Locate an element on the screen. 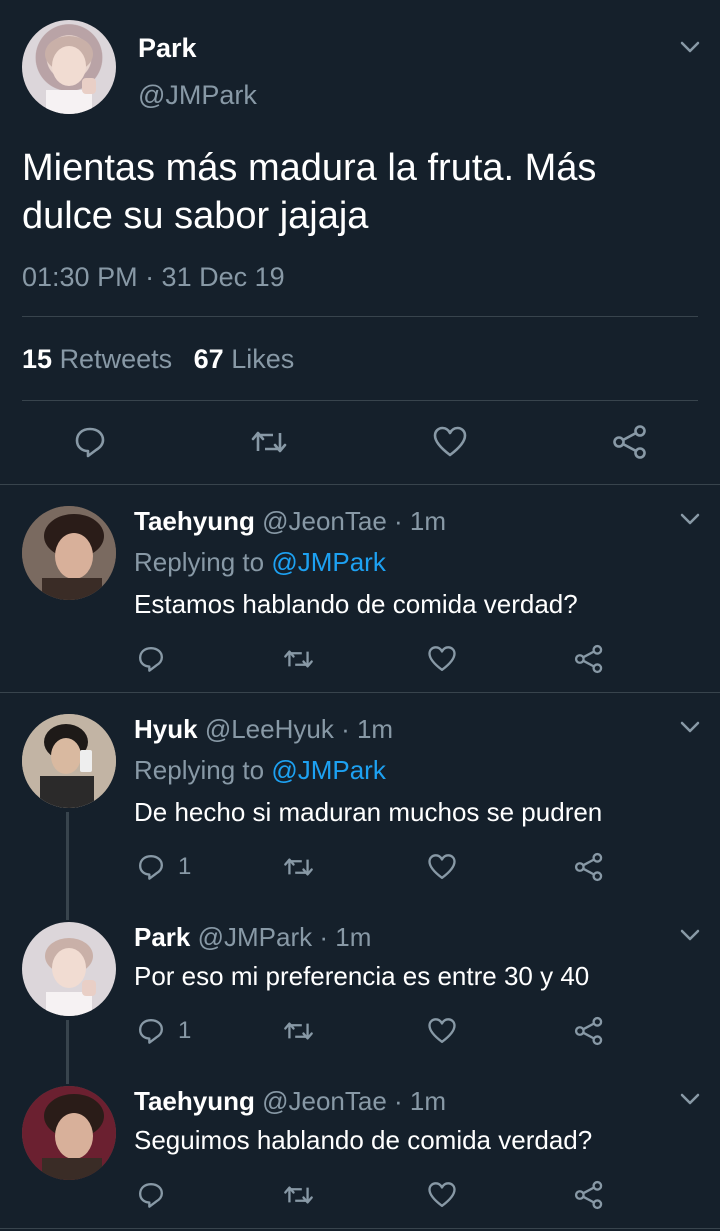 The height and width of the screenshot is (1231, 720). reply-header: Park @JMPark · 1m is located at coordinates (252, 937).